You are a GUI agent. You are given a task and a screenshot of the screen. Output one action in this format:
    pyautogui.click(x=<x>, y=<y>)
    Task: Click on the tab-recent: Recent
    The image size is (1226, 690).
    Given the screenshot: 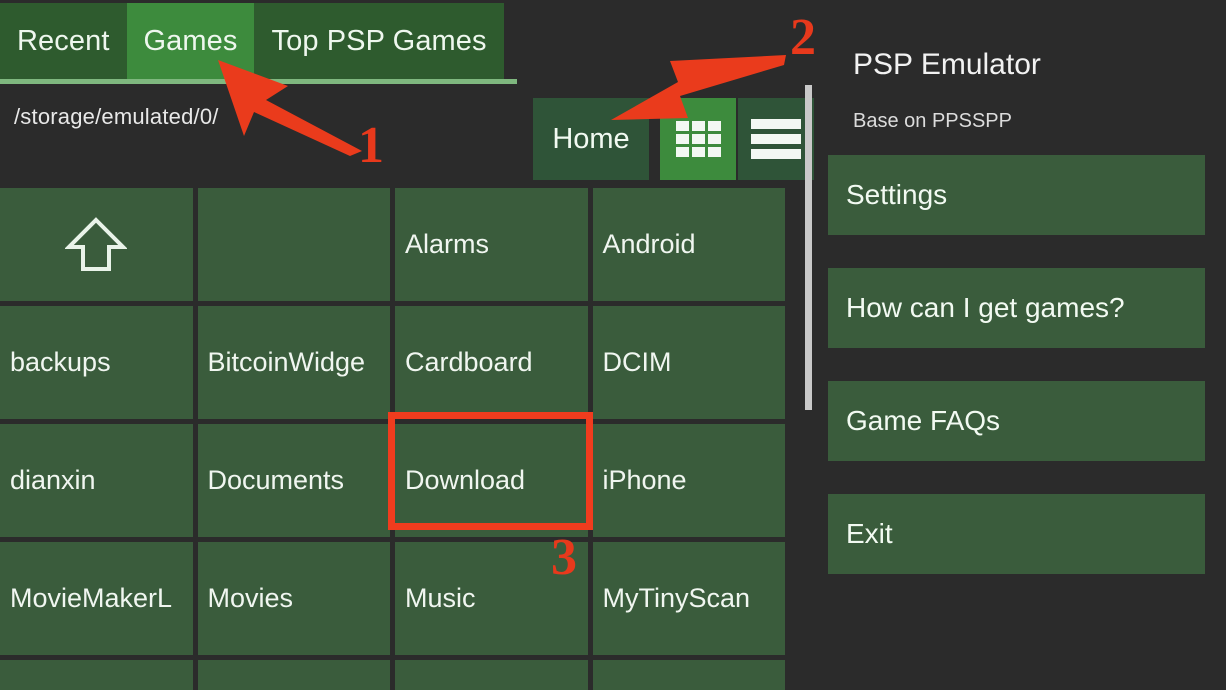 What is the action you would take?
    pyautogui.click(x=63, y=41)
    